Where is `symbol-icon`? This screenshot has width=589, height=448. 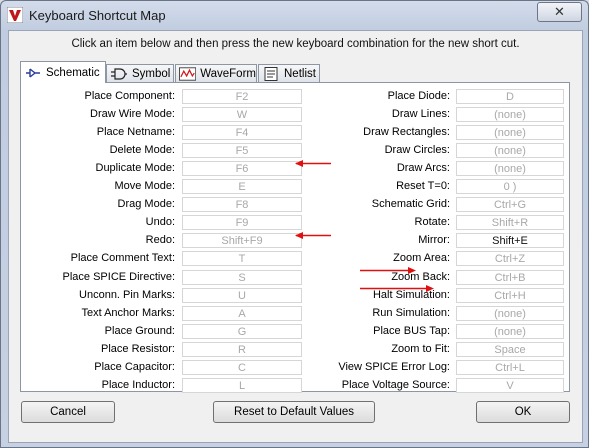
symbol-icon is located at coordinates (119, 73).